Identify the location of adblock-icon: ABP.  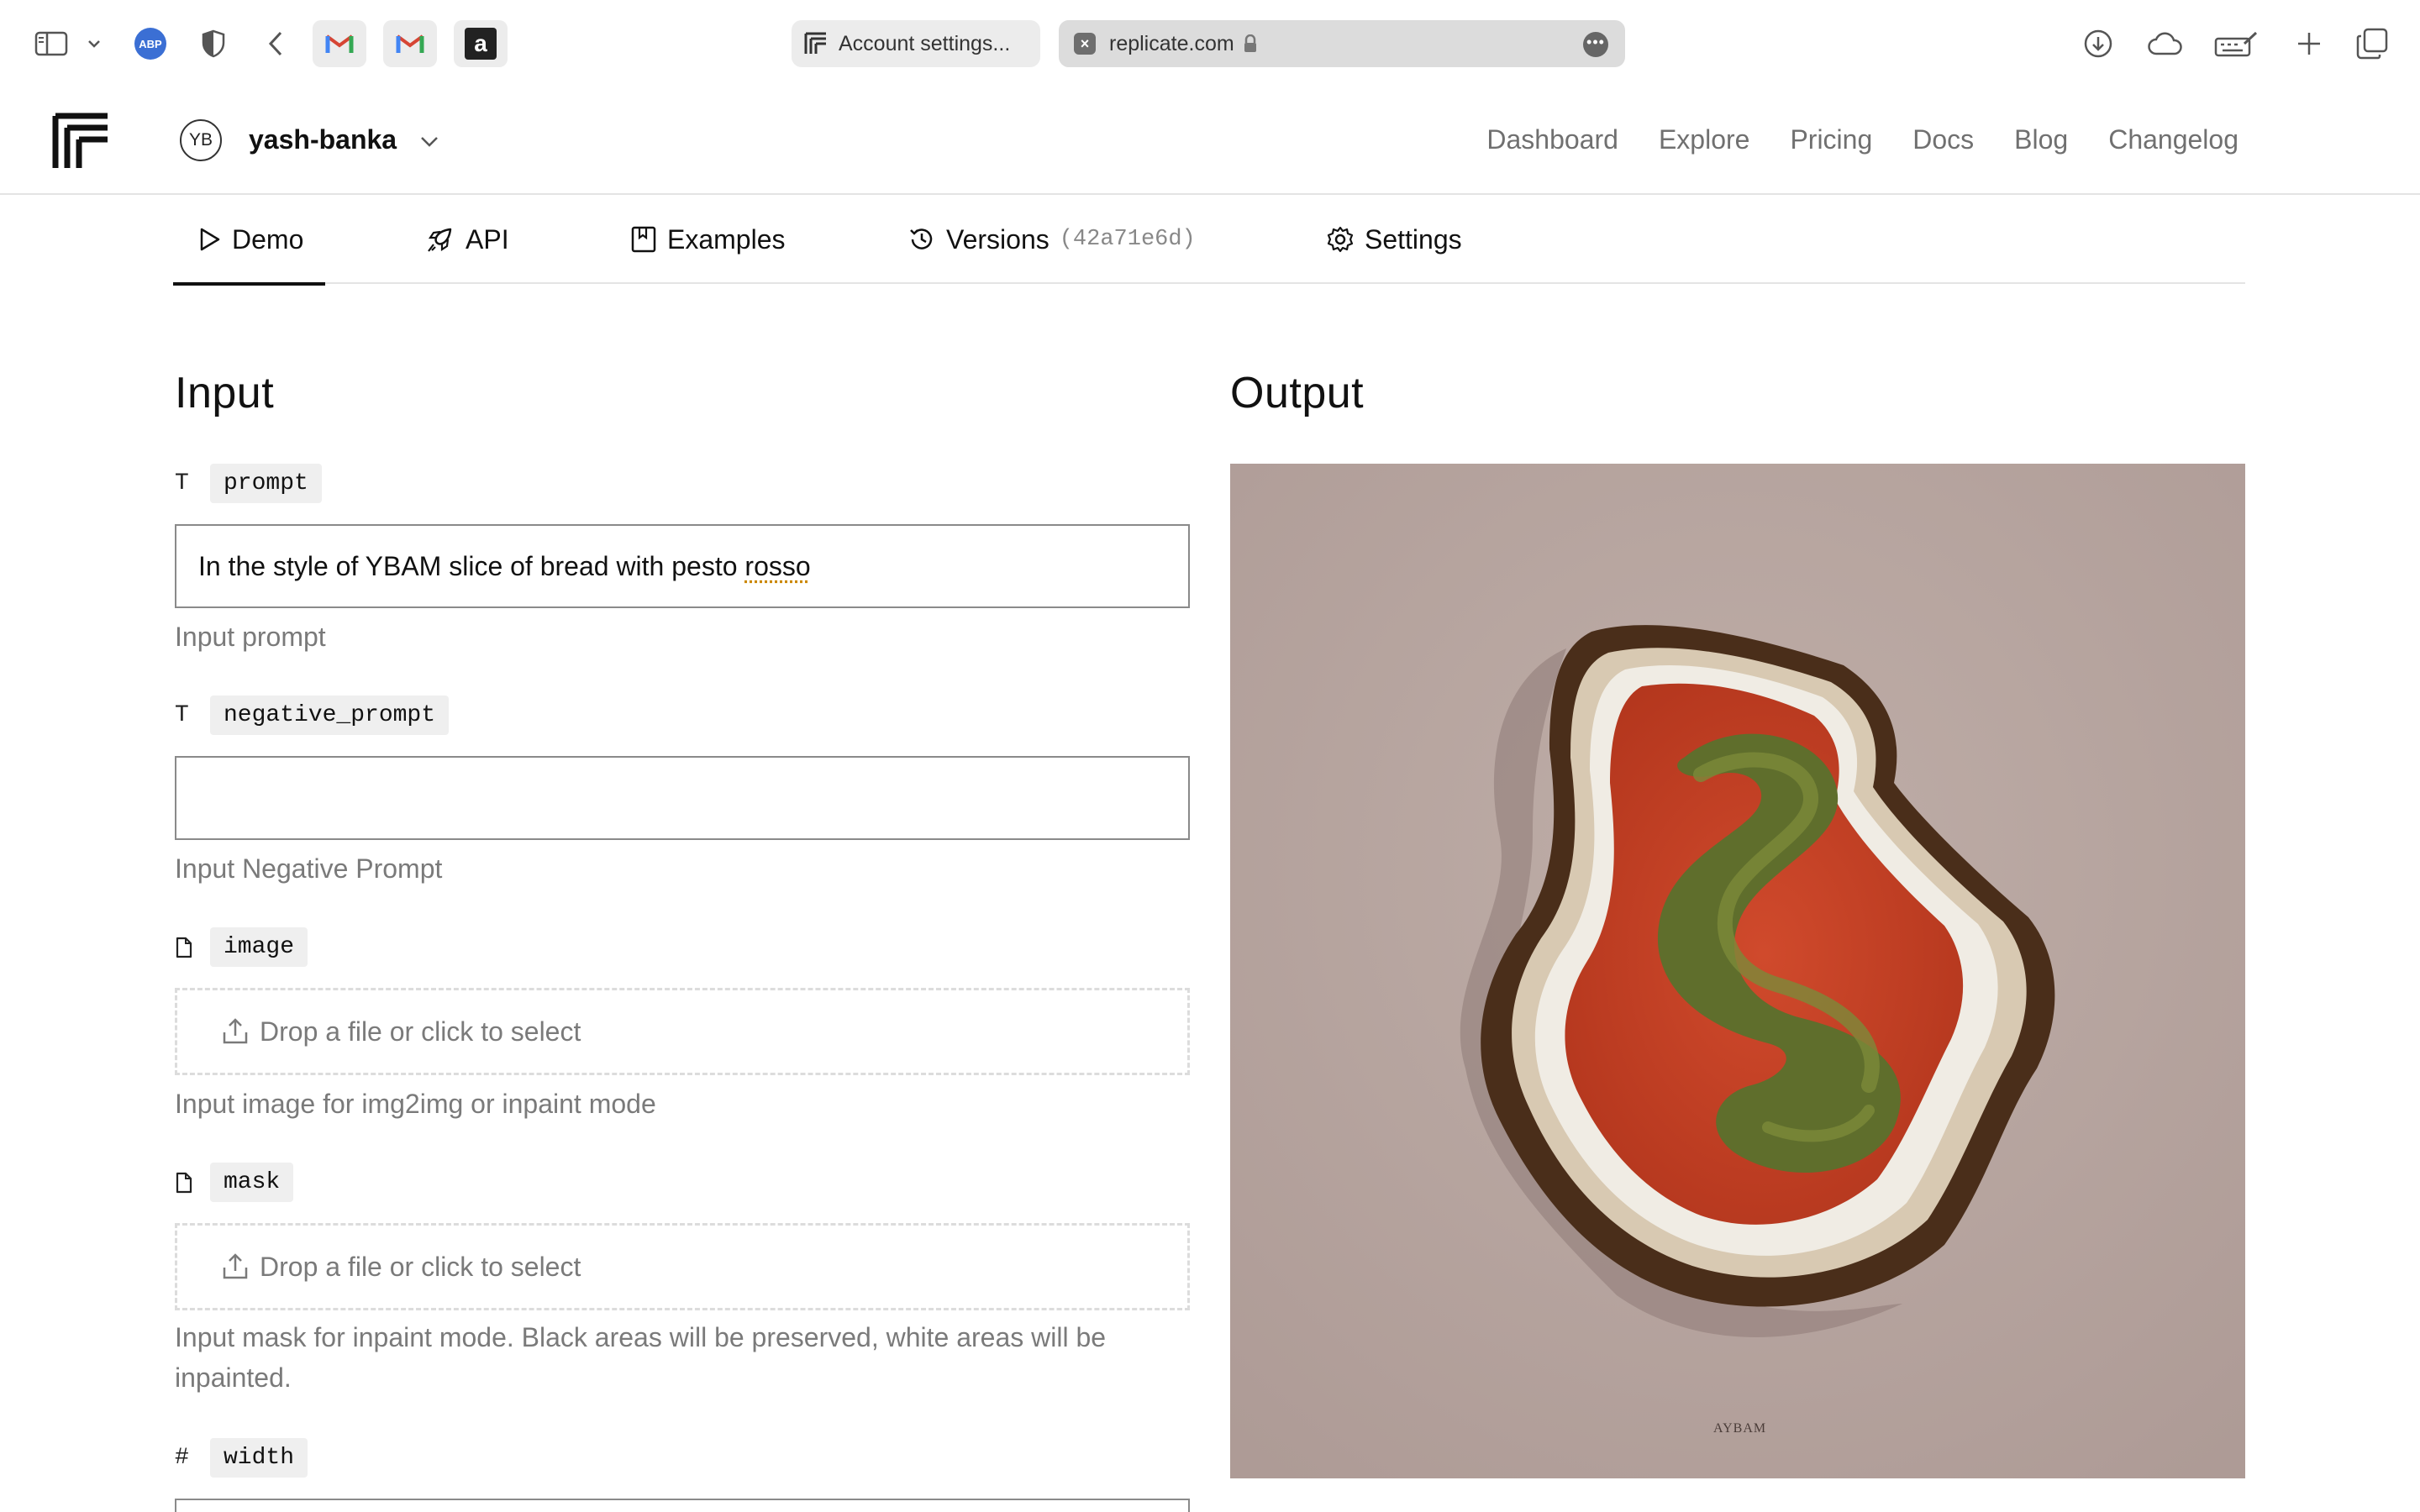
(150, 43).